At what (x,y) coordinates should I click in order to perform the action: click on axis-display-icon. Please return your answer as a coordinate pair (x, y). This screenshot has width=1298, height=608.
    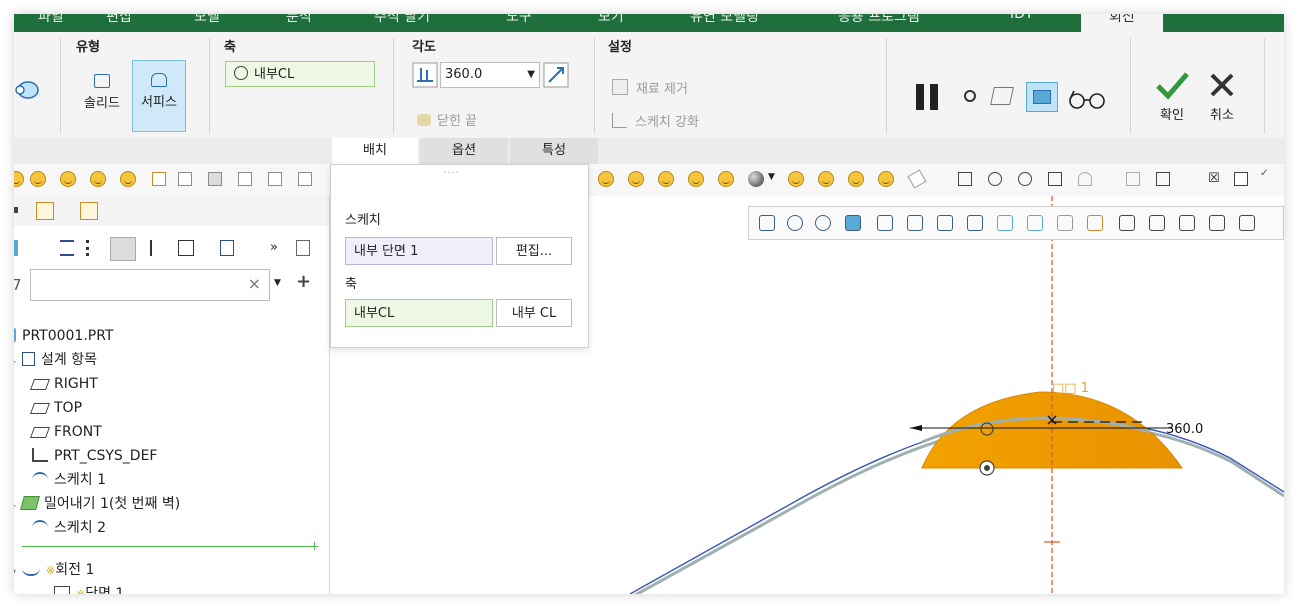
    Looking at the image, I should click on (1157, 223).